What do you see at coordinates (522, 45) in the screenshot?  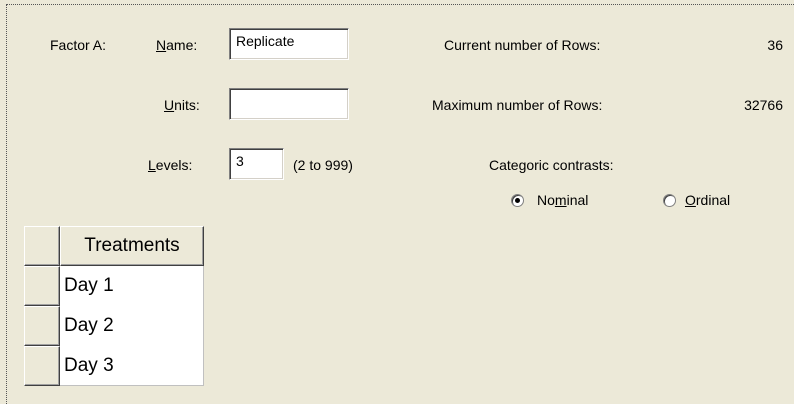 I see `current-rows-label: Current number of Rows:` at bounding box center [522, 45].